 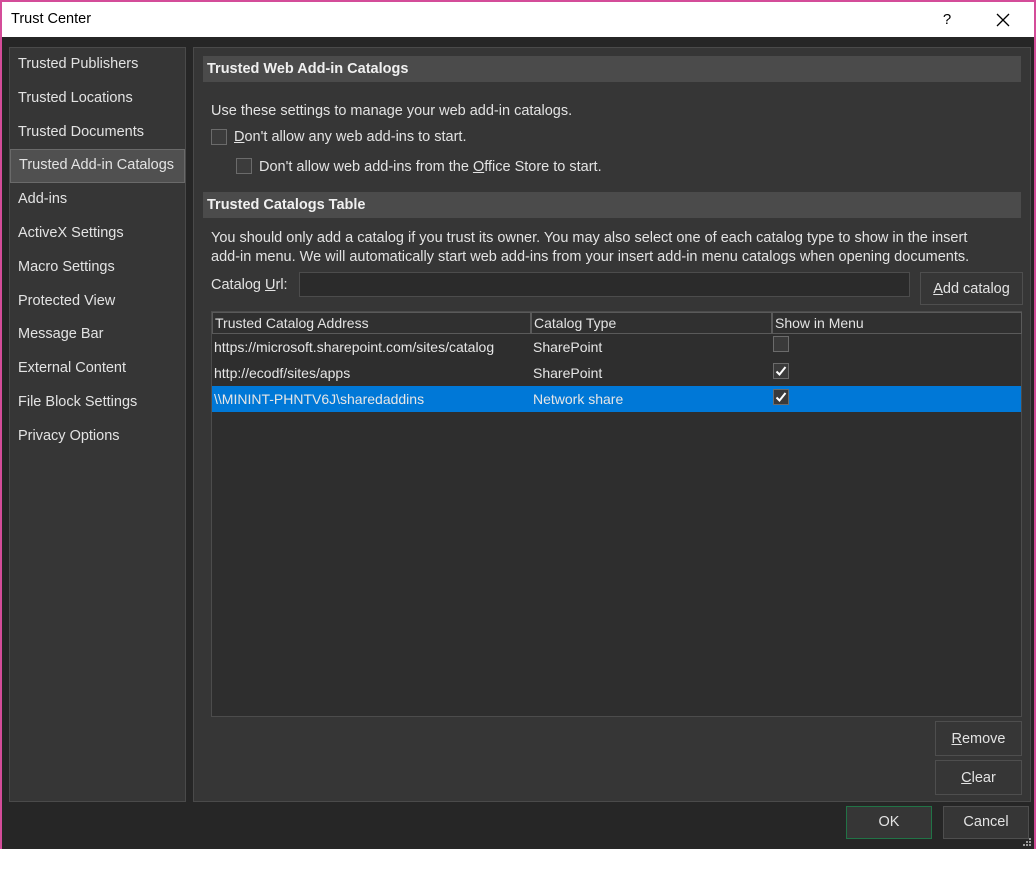 What do you see at coordinates (319, 399) in the screenshot?
I see `cell-address: \\MININT-PHNTV6J\sharedaddins` at bounding box center [319, 399].